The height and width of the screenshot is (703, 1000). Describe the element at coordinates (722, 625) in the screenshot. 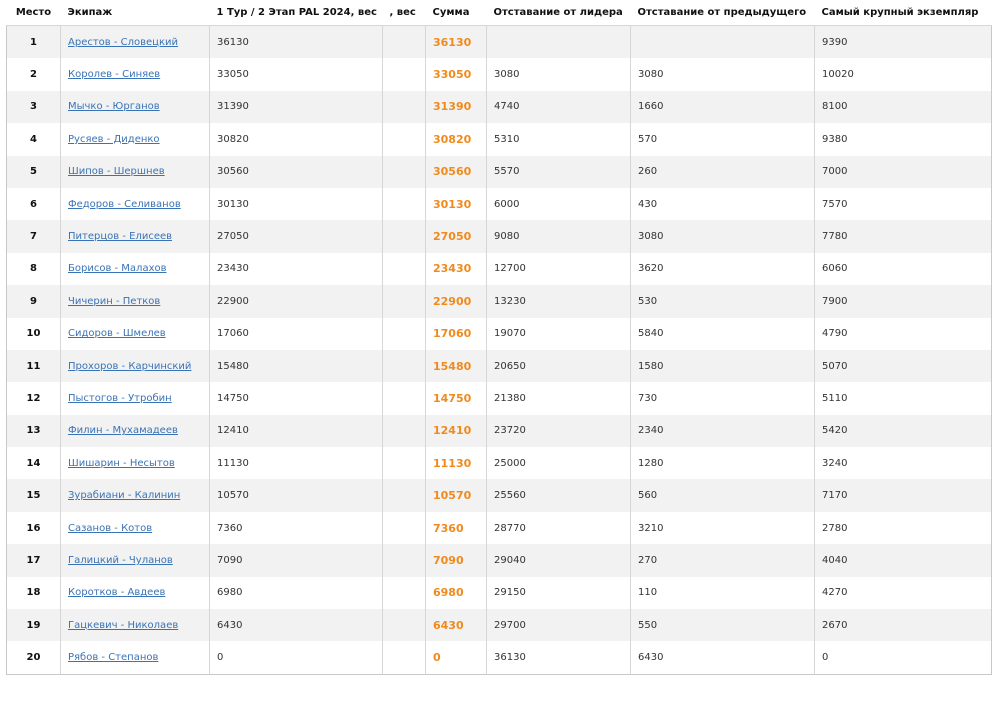

I see `gap-previous-cell: 550` at that location.